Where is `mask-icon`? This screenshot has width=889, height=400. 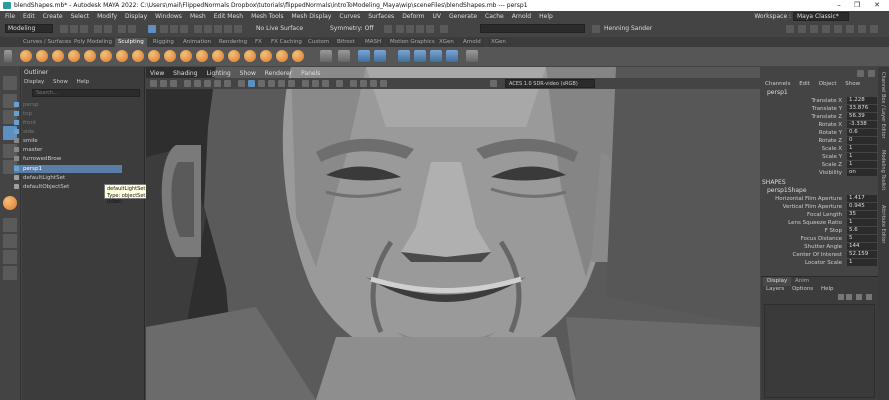
mask-icon is located at coordinates (344, 56).